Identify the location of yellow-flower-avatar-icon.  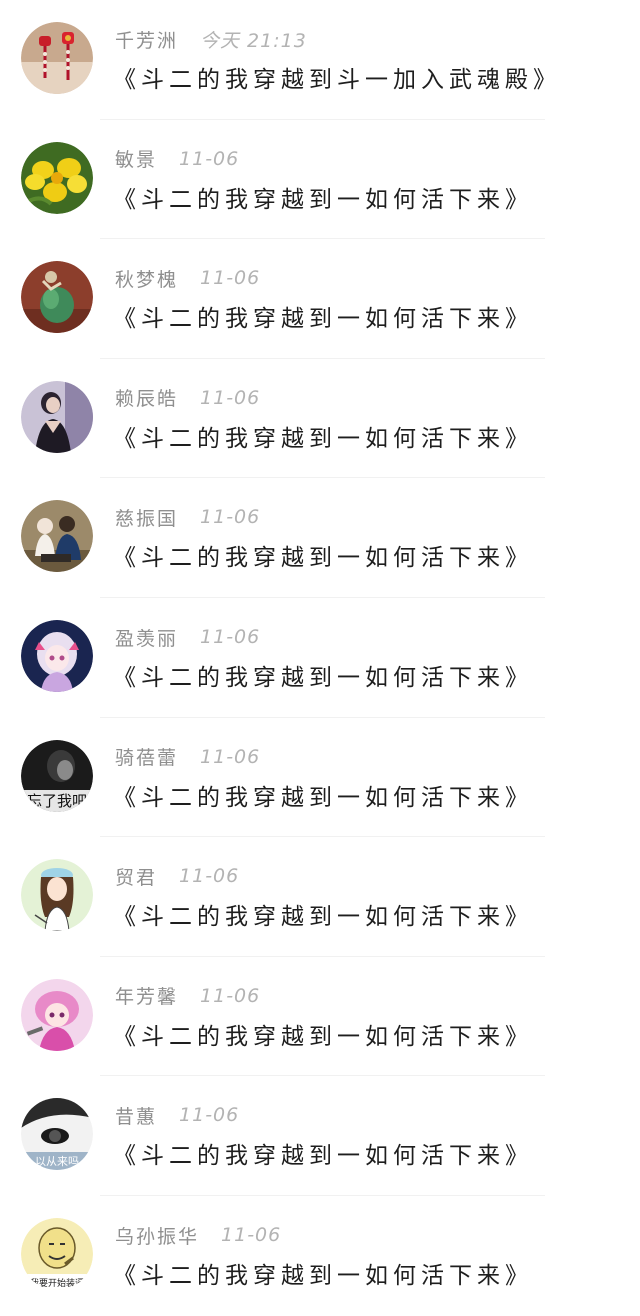
(57, 177).